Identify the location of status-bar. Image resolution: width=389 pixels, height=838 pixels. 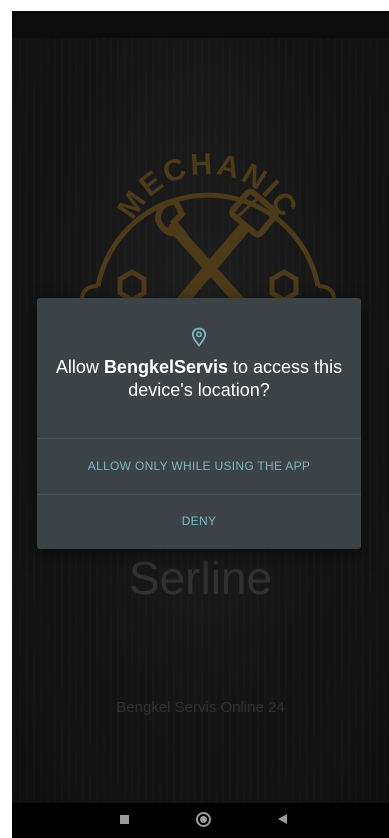
(200, 24).